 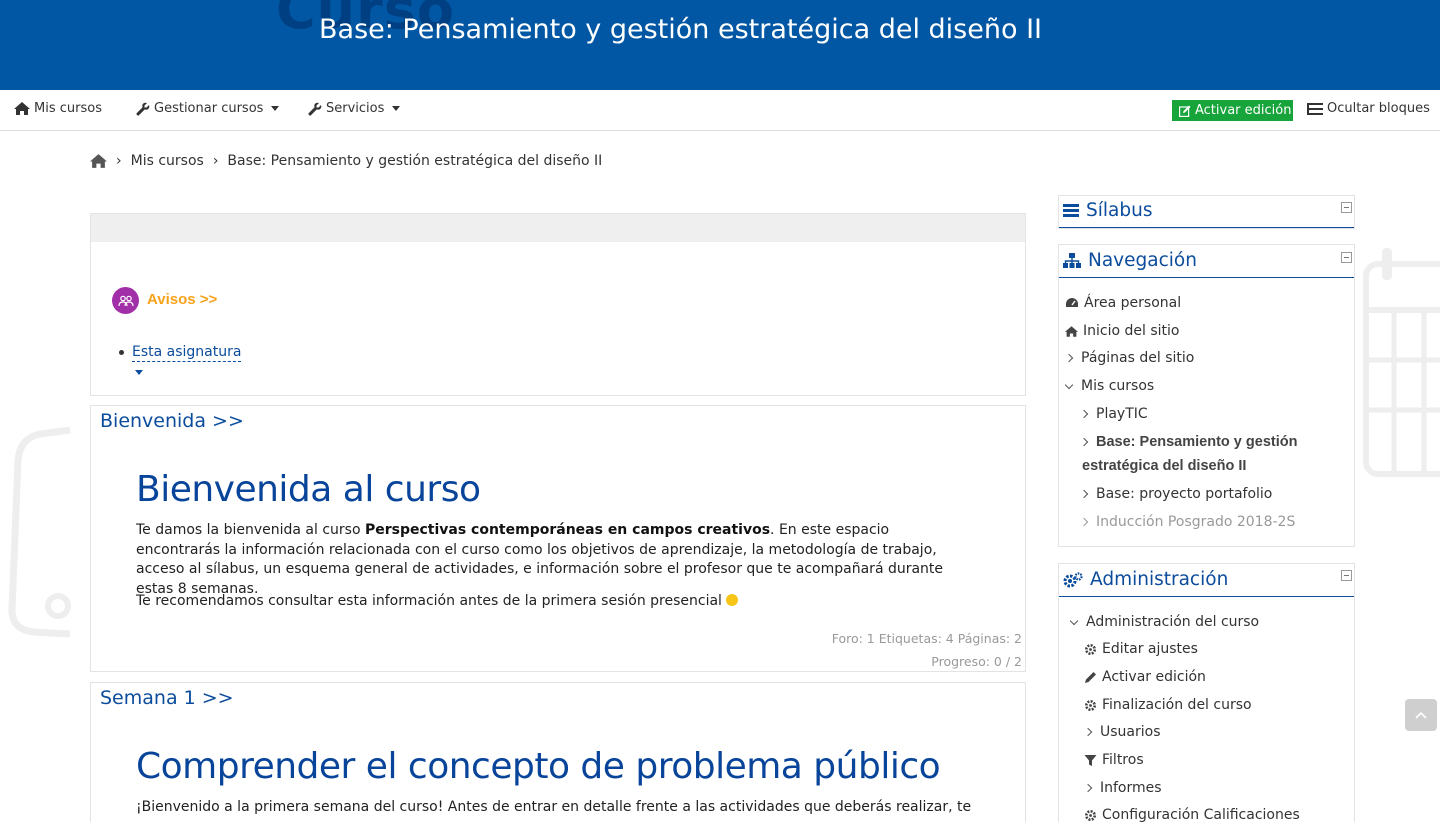 I want to click on section-activity-summary: Foro: 1 Etiquetas: 4 Páginas: 2, so click(x=926, y=638).